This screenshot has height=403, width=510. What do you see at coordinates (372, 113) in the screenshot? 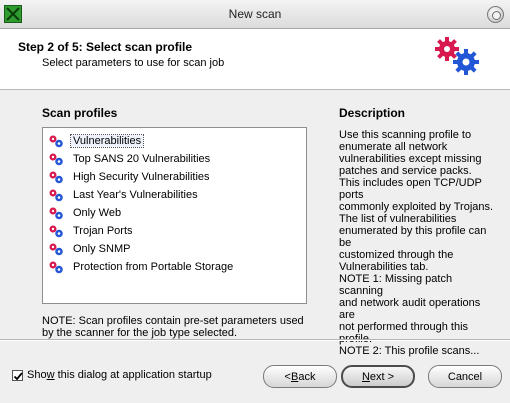
I see `description-heading: Description` at bounding box center [372, 113].